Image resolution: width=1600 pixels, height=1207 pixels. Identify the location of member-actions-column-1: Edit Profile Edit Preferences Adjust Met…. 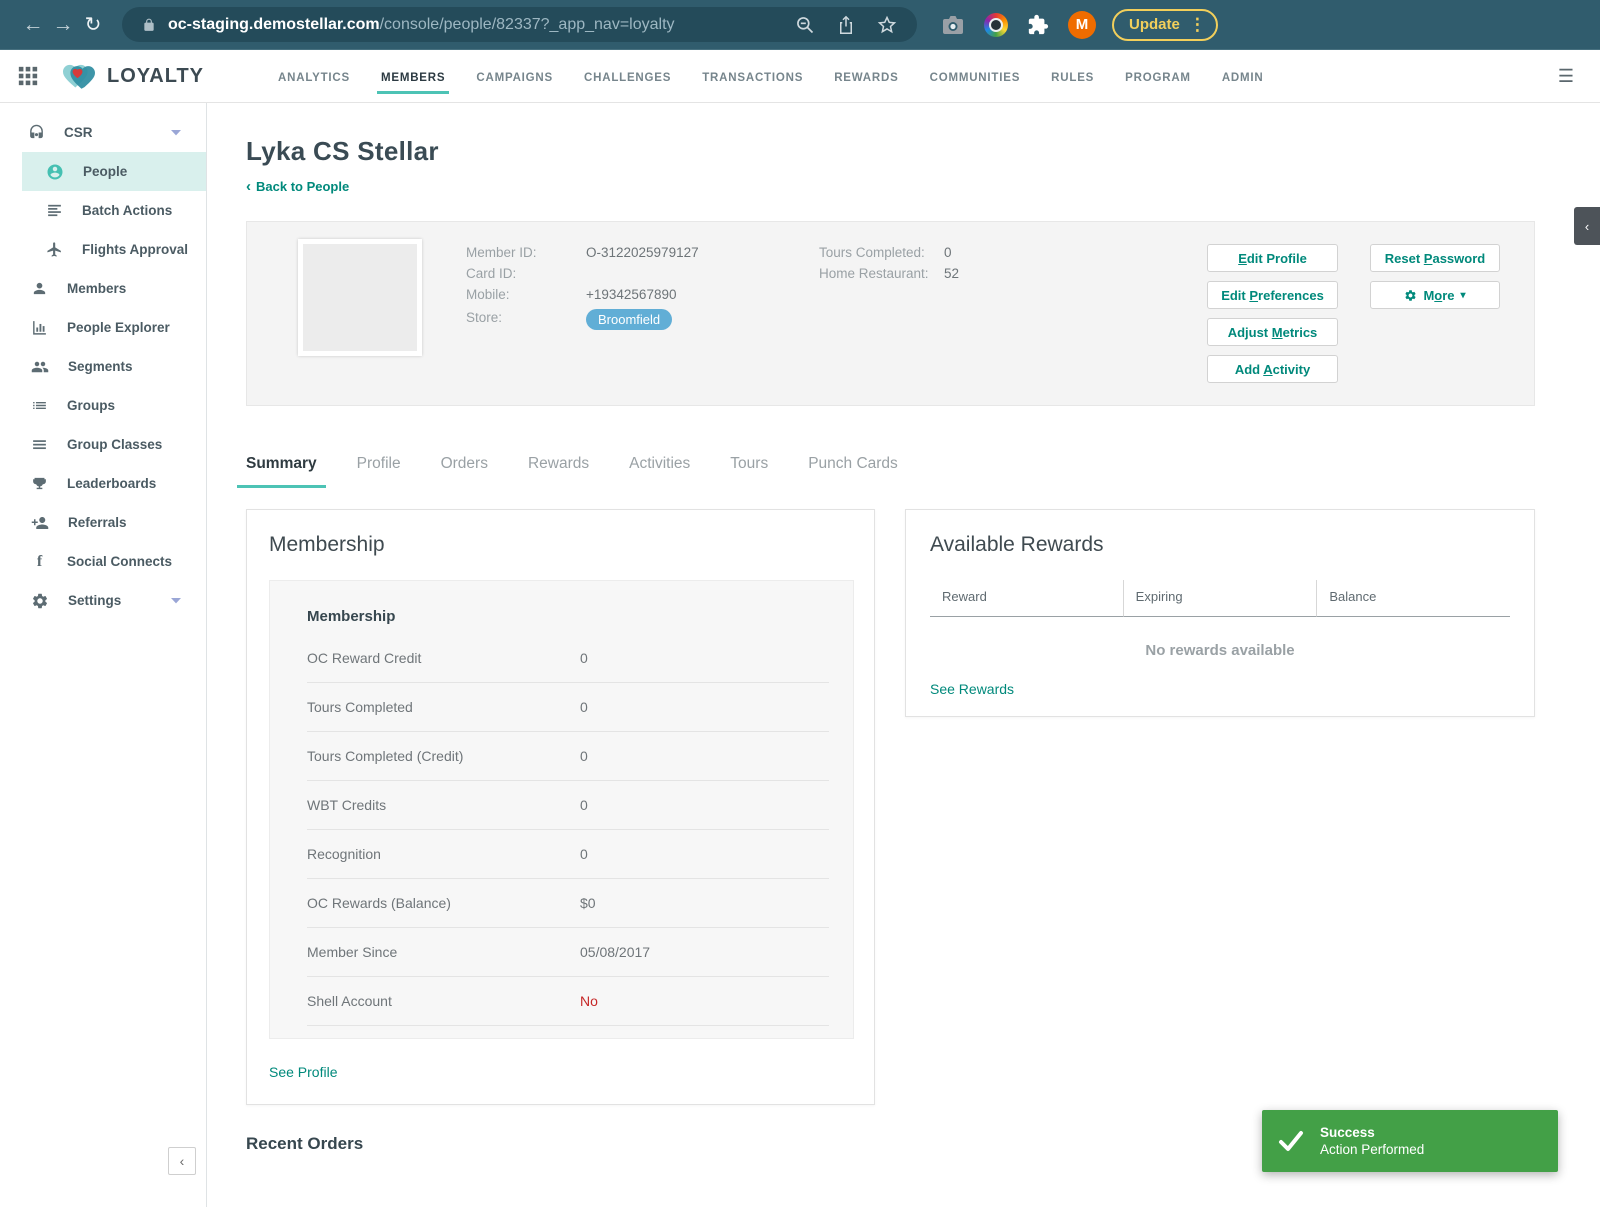
(1272, 313).